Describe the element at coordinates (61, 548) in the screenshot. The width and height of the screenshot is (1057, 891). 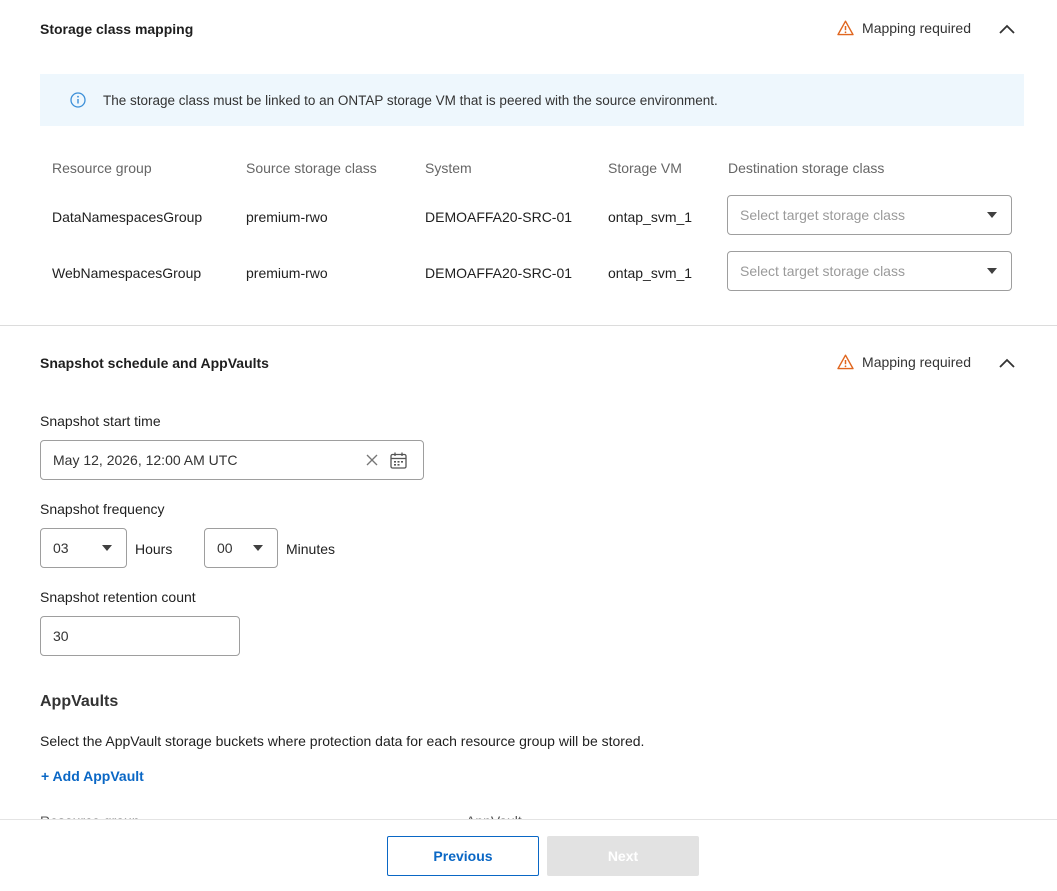
I see `hours-value: 03` at that location.